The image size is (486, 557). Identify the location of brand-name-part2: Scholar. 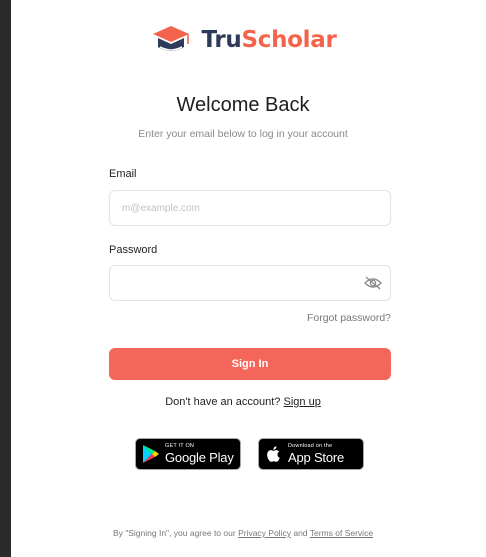
(289, 40).